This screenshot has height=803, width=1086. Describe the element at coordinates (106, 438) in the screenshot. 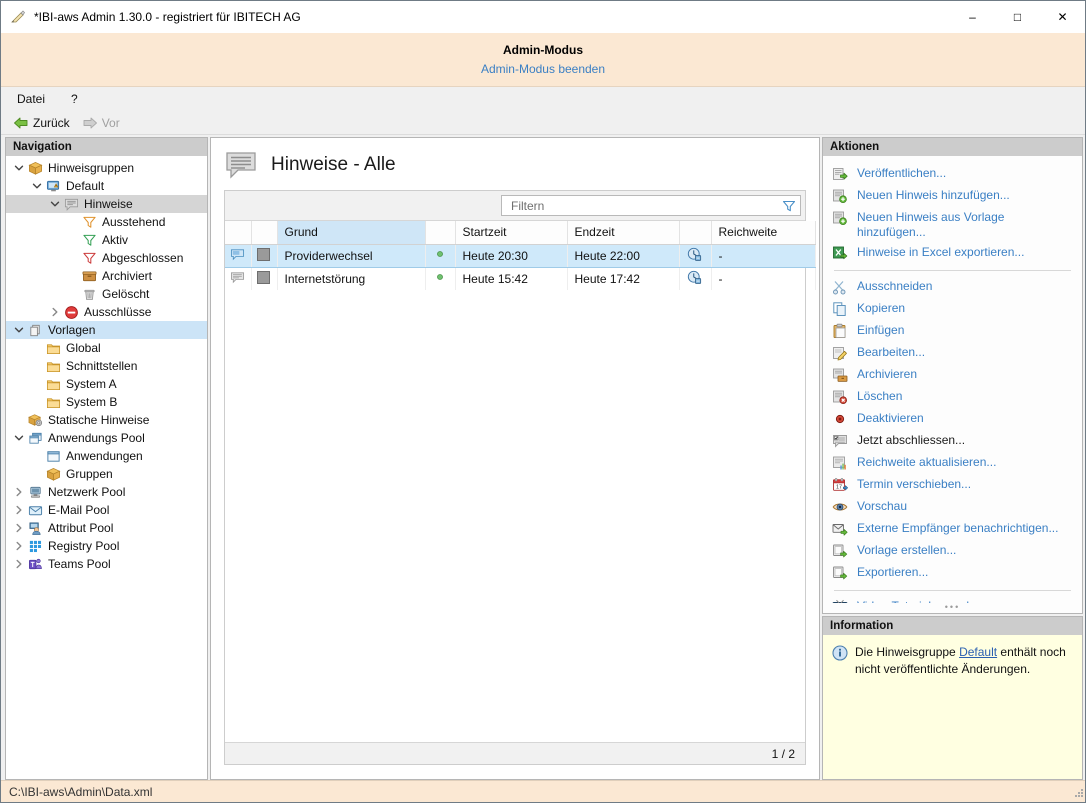

I see `nav-item-anwendungs-pool: Anwendungs Pool` at that location.